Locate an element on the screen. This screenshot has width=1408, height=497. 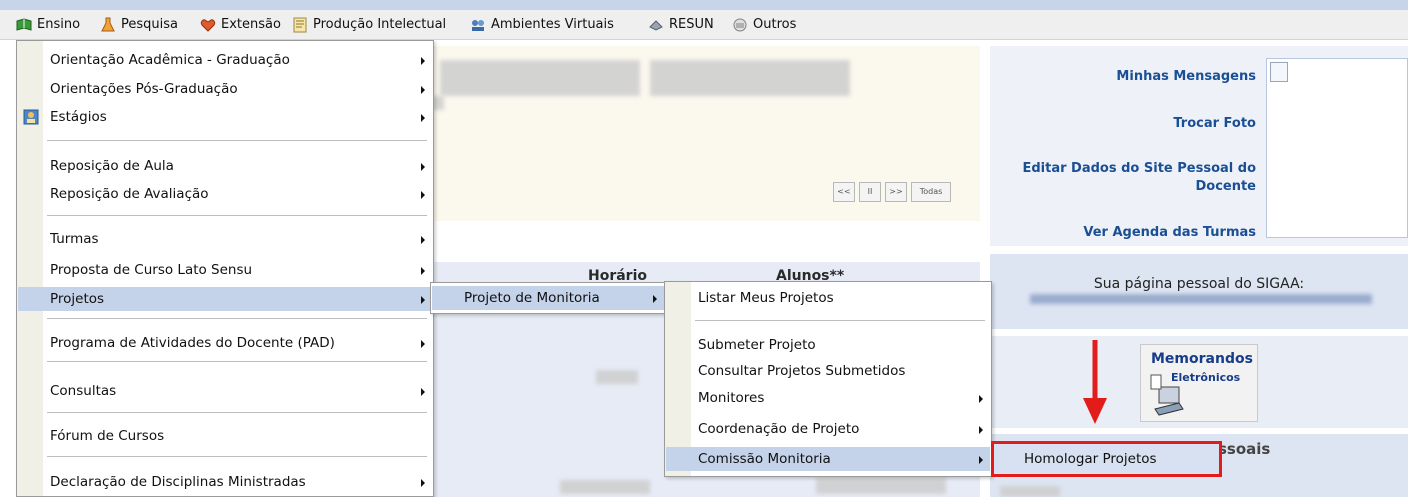
menu-item-pad: Programa de Atividades do Docente (PAD) is located at coordinates (225, 343).